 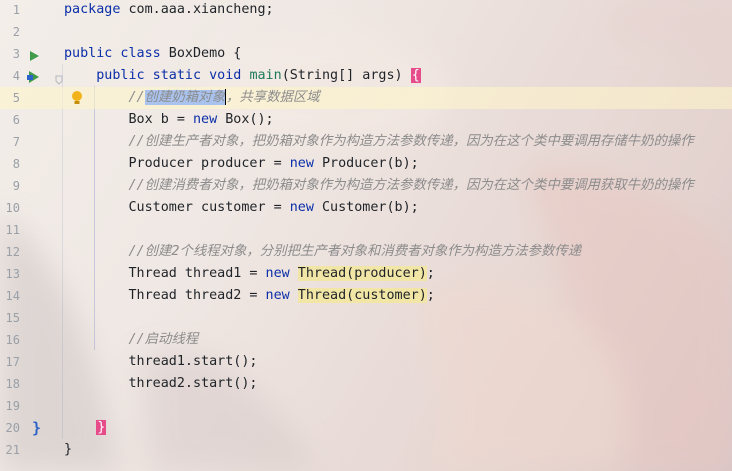 I want to click on line-number: 13, so click(x=12, y=274).